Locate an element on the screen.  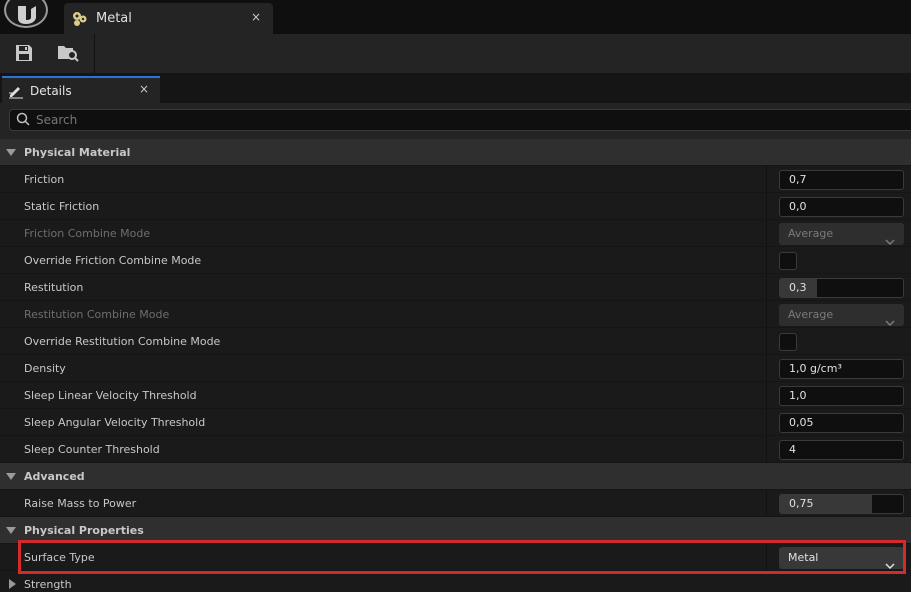
unreal-engine-logo is located at coordinates (26, 14).